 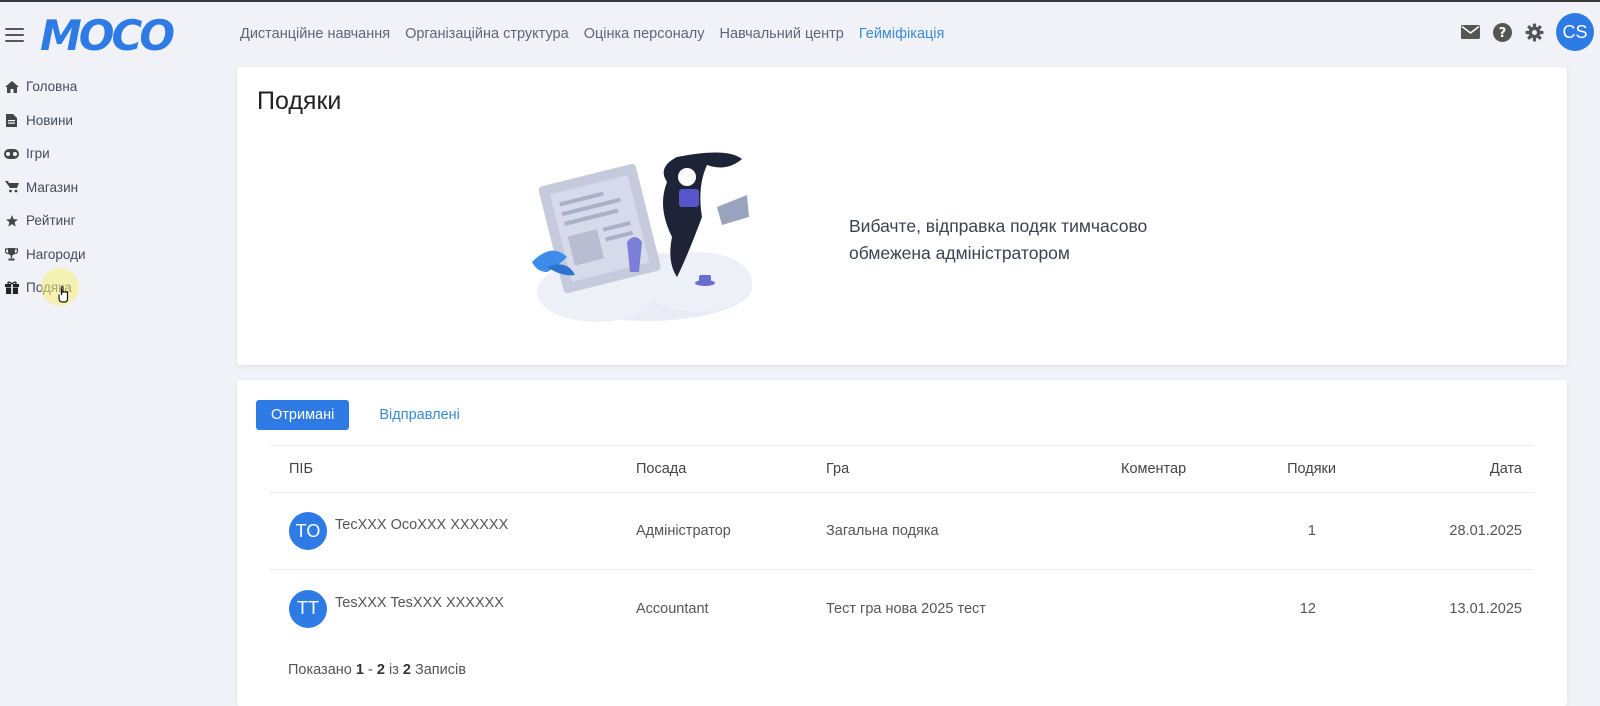 I want to click on count-cell: 1, so click(x=1311, y=531).